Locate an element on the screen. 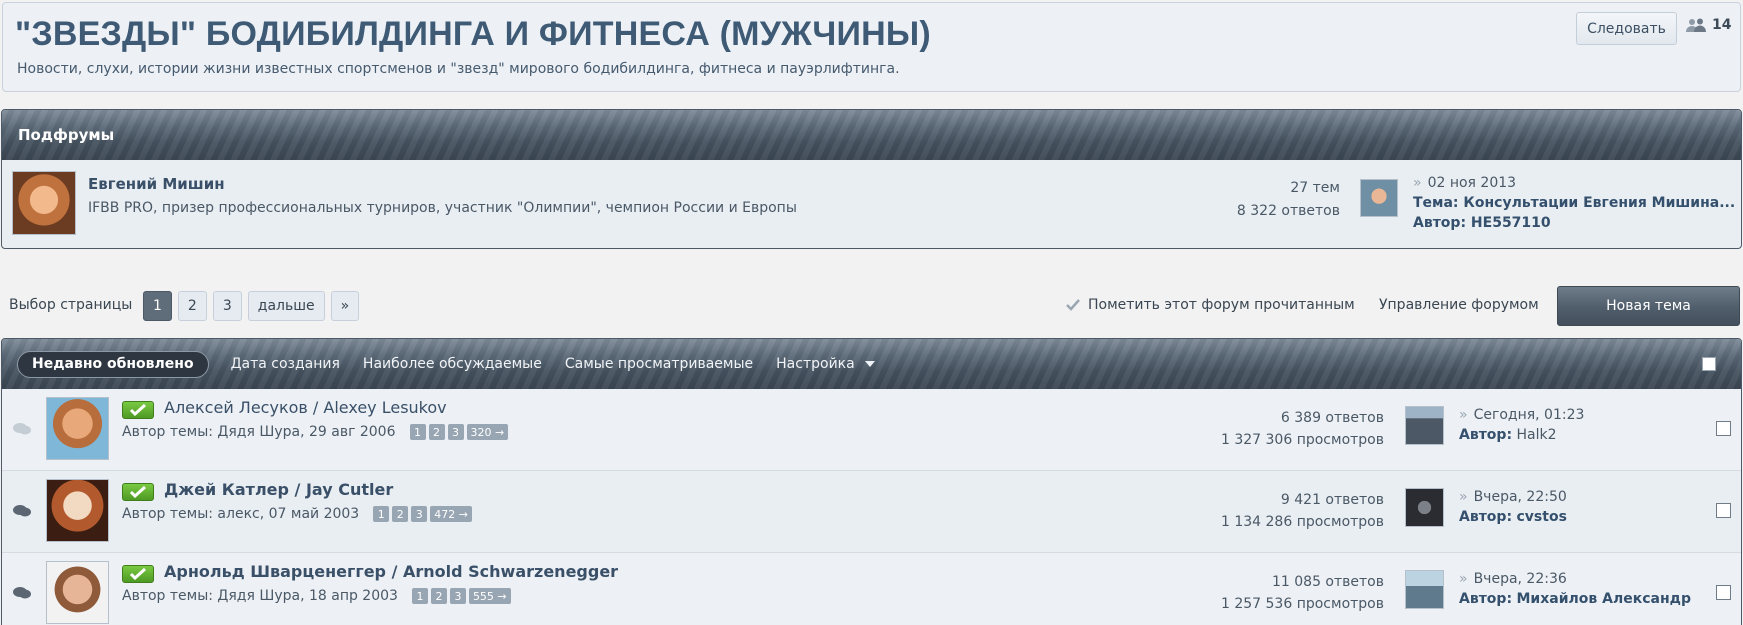 This screenshot has height=625, width=1743. users-icon is located at coordinates (1696, 25).